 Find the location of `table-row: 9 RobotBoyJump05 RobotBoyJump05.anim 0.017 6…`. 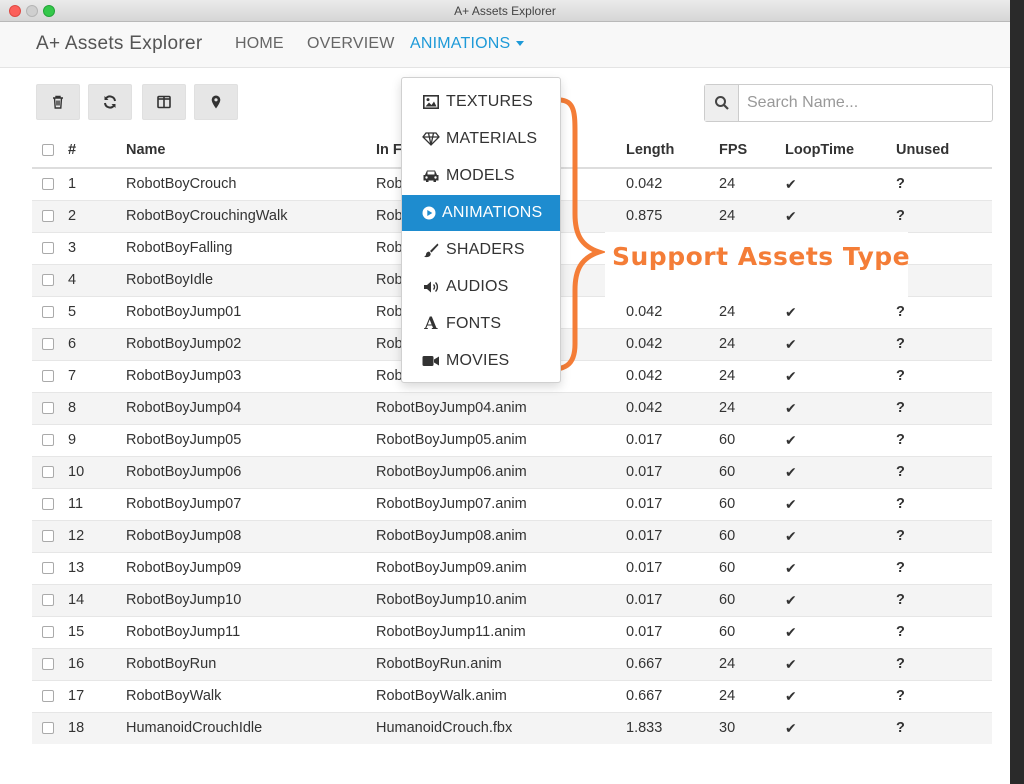

table-row: 9 RobotBoyJump05 RobotBoyJump05.anim 0.017 6… is located at coordinates (512, 439).